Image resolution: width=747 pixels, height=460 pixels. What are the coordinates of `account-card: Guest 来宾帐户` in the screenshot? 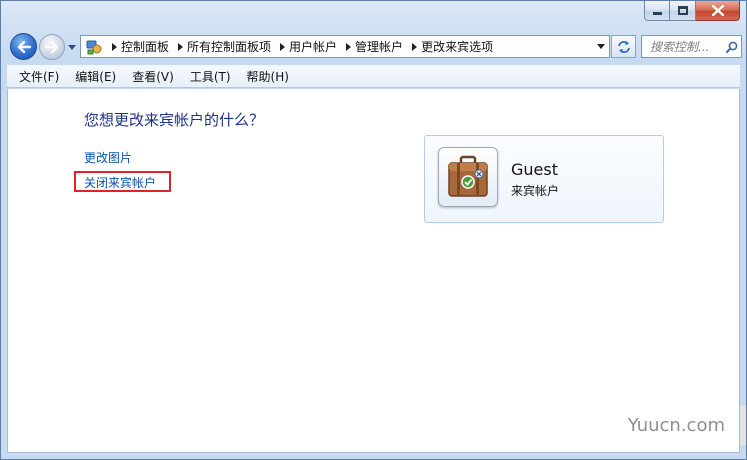 It's located at (544, 179).